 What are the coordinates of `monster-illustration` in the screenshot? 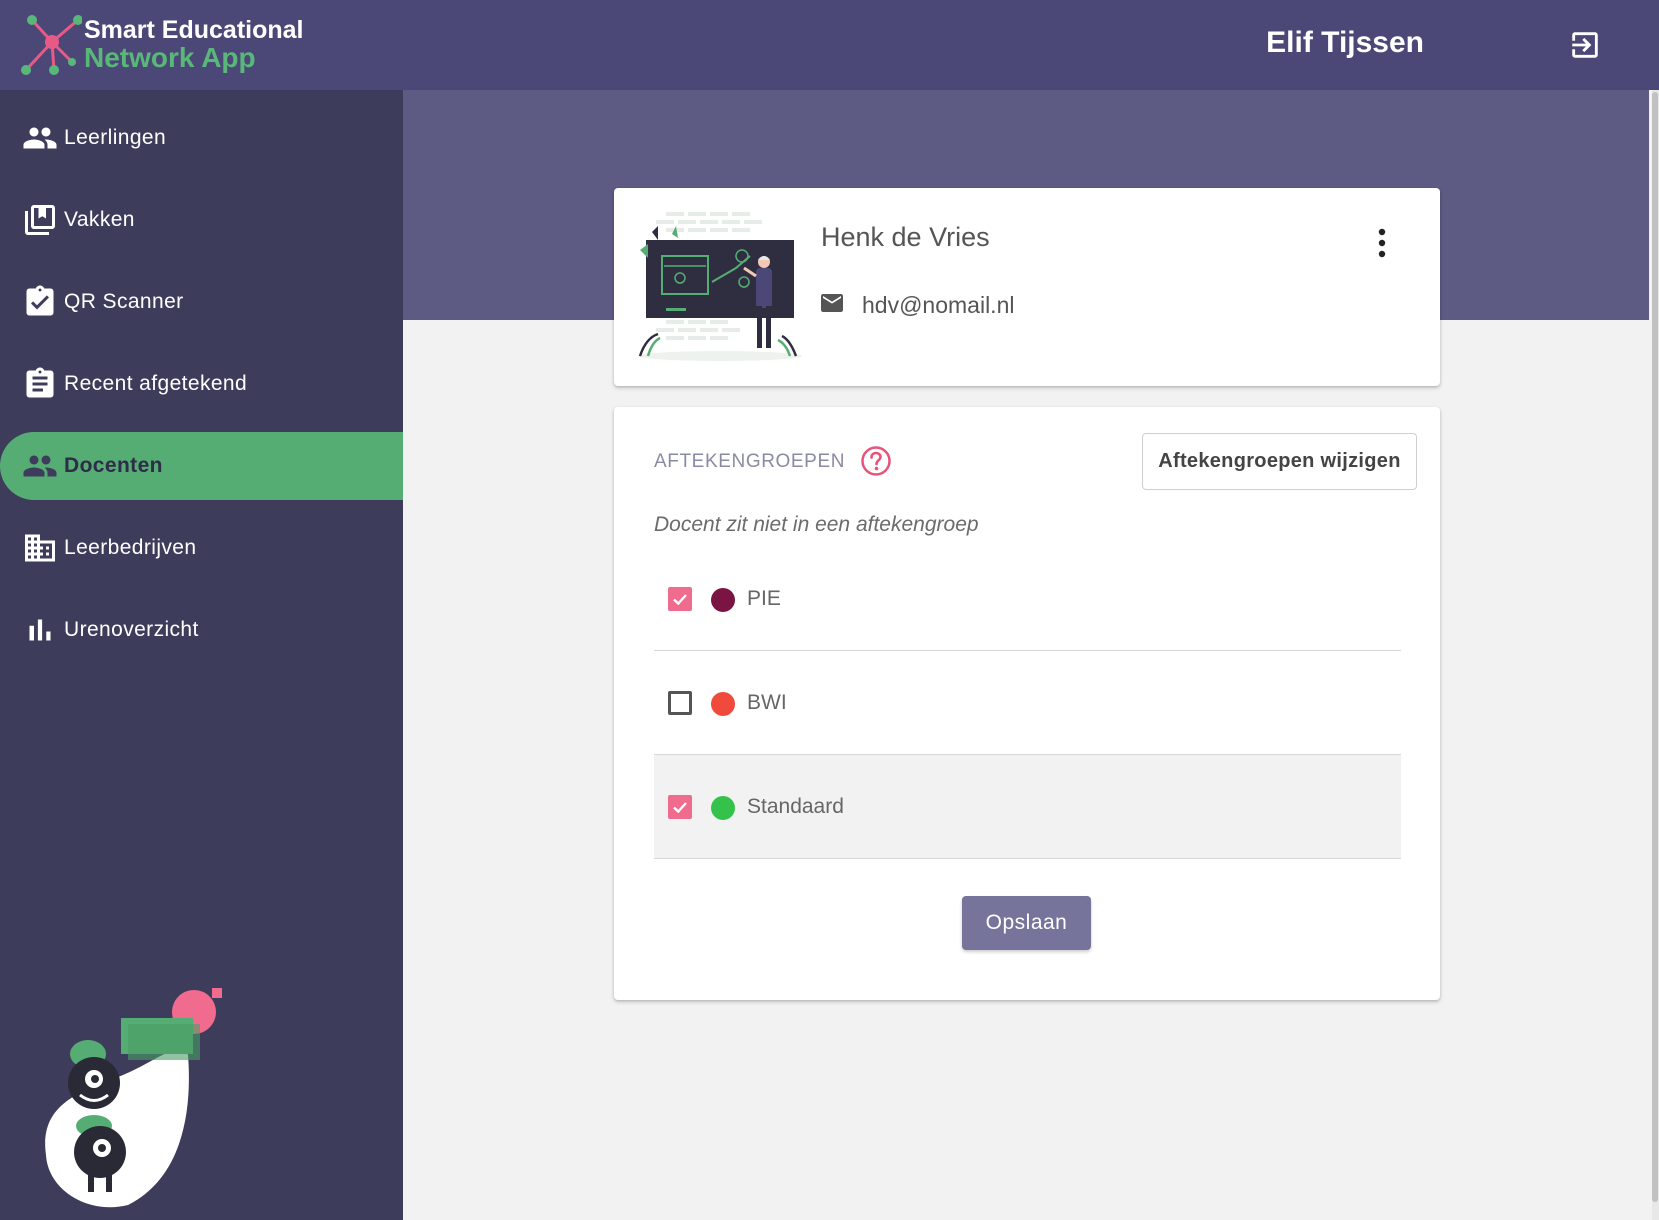 It's located at (133, 1098).